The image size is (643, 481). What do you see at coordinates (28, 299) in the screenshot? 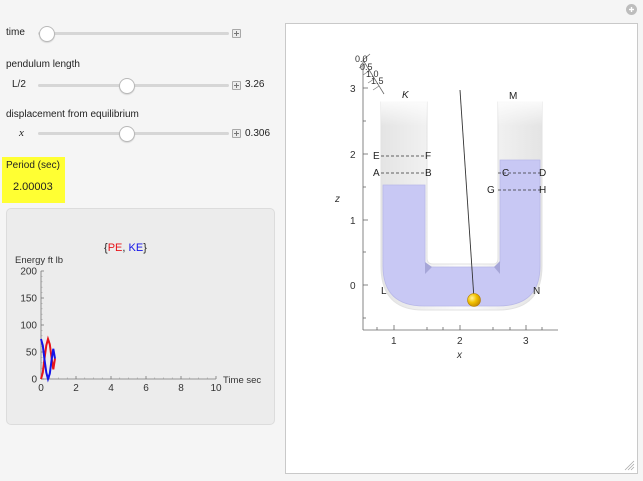
I see `y-tick-label: 150` at bounding box center [28, 299].